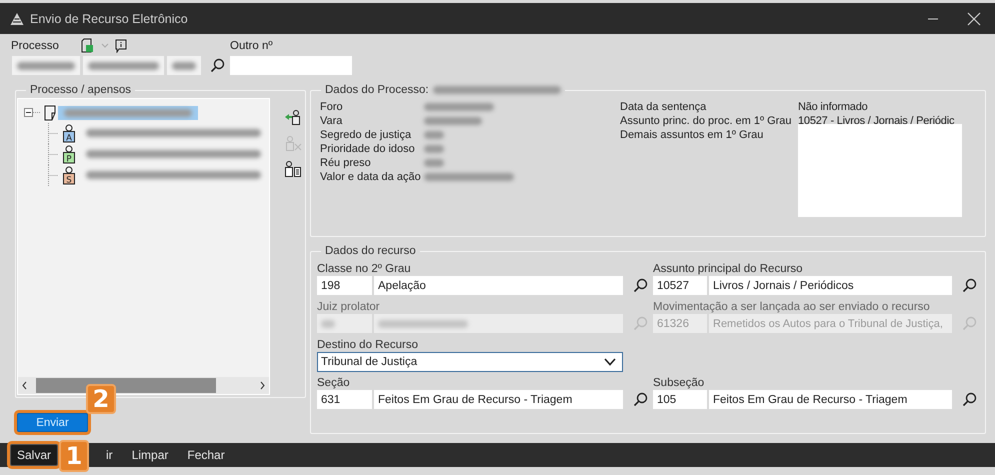 The height and width of the screenshot is (475, 995). What do you see at coordinates (346, 163) in the screenshot?
I see `info-label: Réu preso` at bounding box center [346, 163].